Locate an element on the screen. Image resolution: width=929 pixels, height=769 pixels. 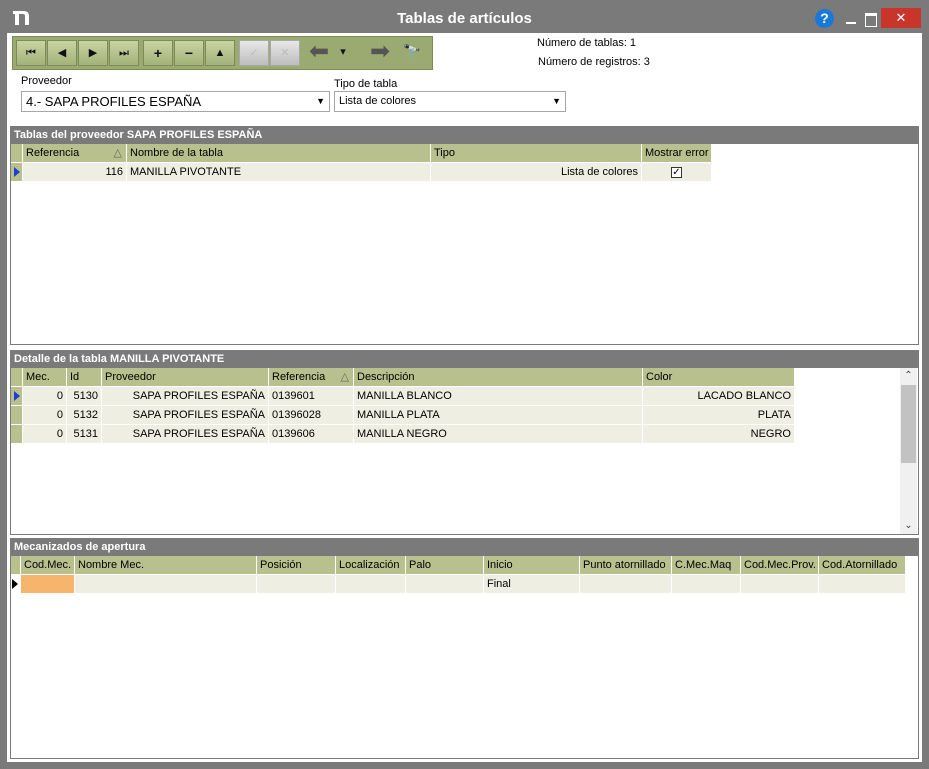
col-punto-atornillado: Punto atornillado is located at coordinates (626, 565).